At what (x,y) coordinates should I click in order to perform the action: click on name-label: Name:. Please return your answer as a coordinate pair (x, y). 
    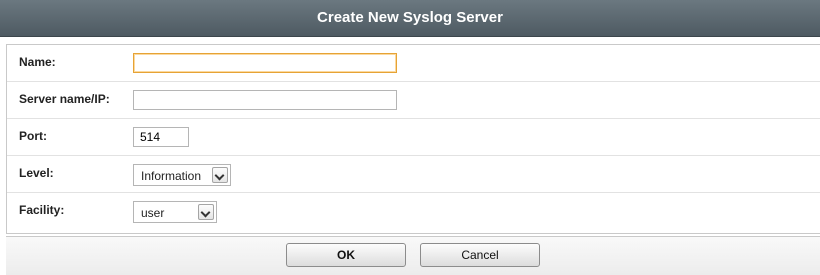
    Looking at the image, I should click on (37, 62).